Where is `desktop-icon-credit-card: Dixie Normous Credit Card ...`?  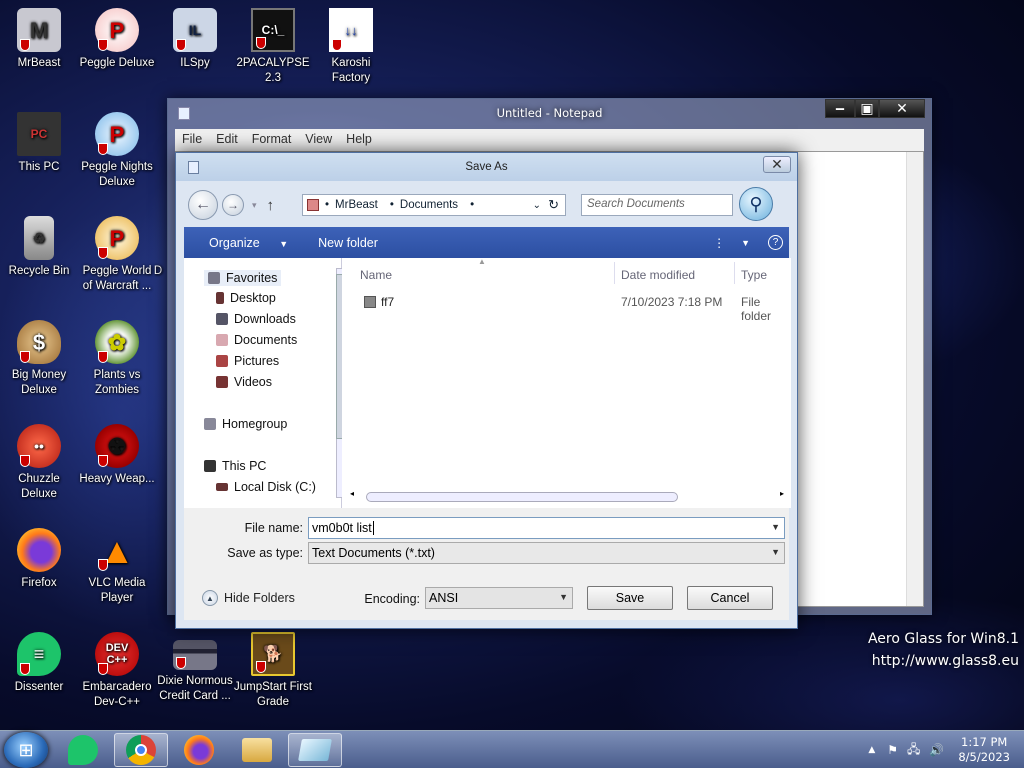 desktop-icon-credit-card: Dixie Normous Credit Card ... is located at coordinates (195, 668).